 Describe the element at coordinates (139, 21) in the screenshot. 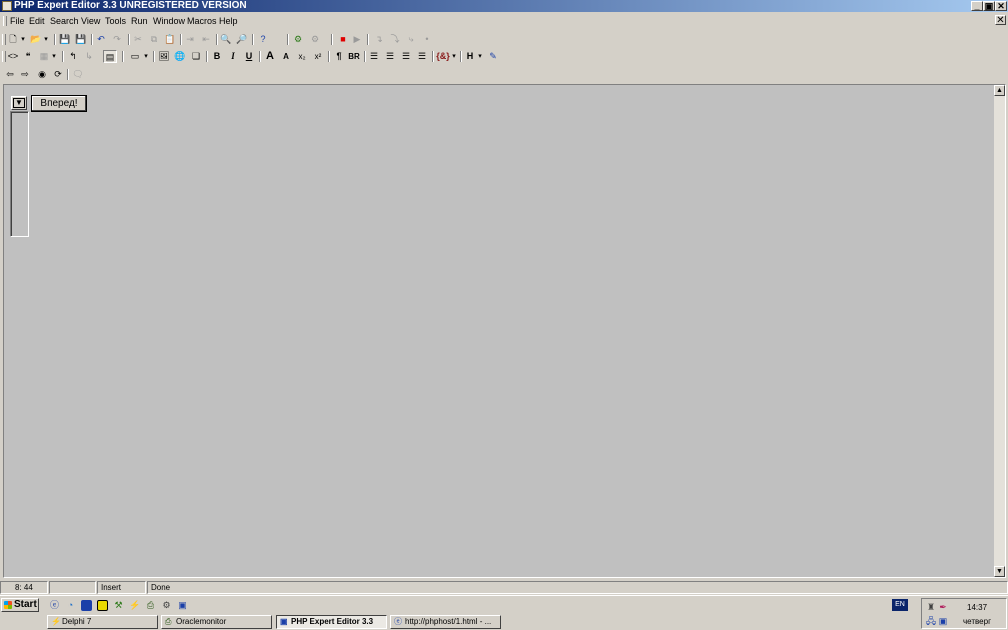

I see `menu-run: Run` at that location.